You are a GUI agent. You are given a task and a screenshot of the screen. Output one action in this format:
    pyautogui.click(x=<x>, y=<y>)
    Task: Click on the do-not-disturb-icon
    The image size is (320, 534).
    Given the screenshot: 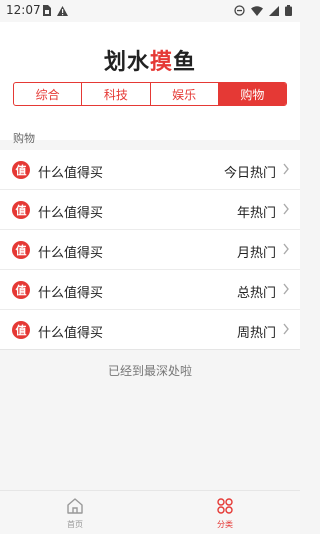 What is the action you would take?
    pyautogui.click(x=239, y=10)
    